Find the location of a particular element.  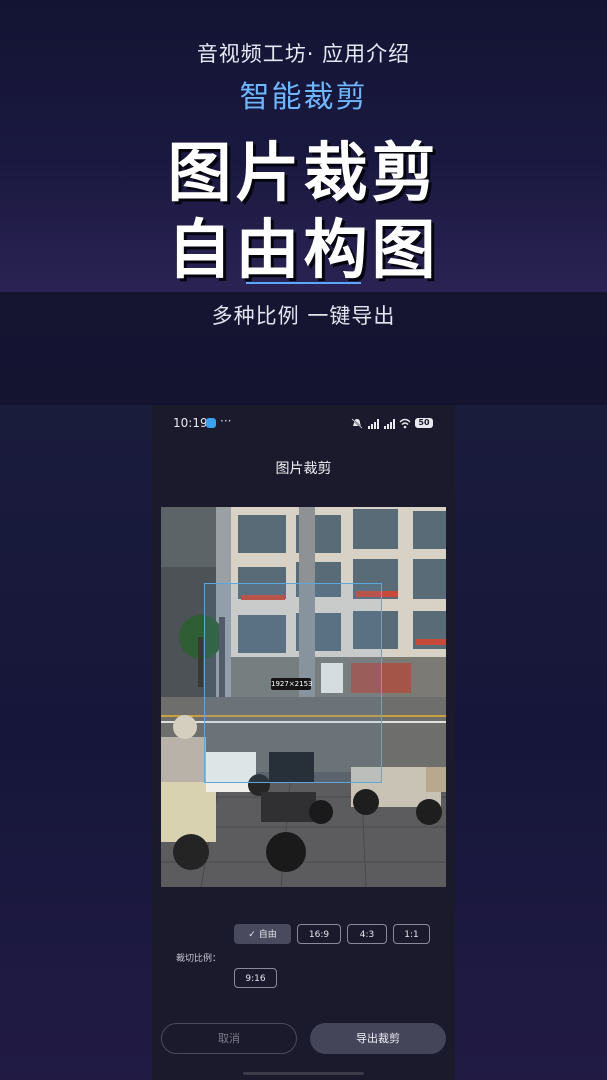

mute-bell-icon is located at coordinates (357, 423).